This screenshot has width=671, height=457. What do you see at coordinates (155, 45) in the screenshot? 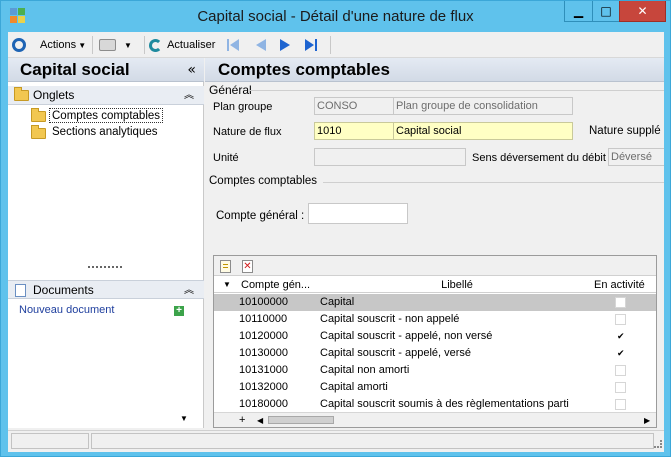
I see `refresh-icon` at bounding box center [155, 45].